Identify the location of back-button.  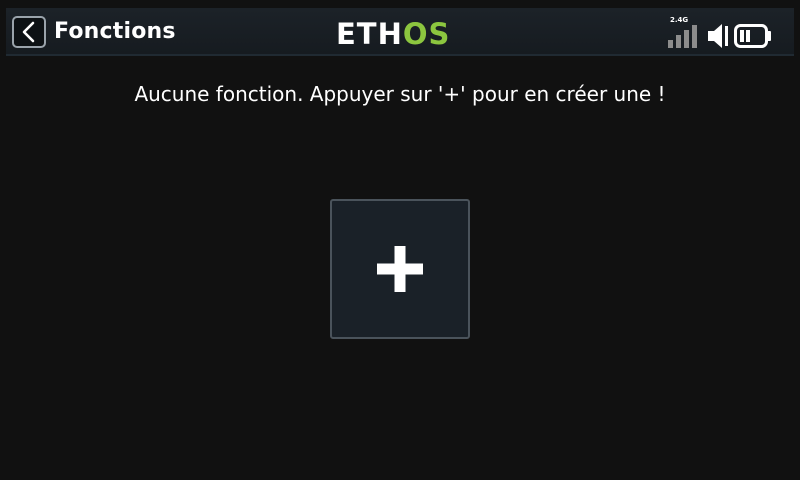
(29, 32).